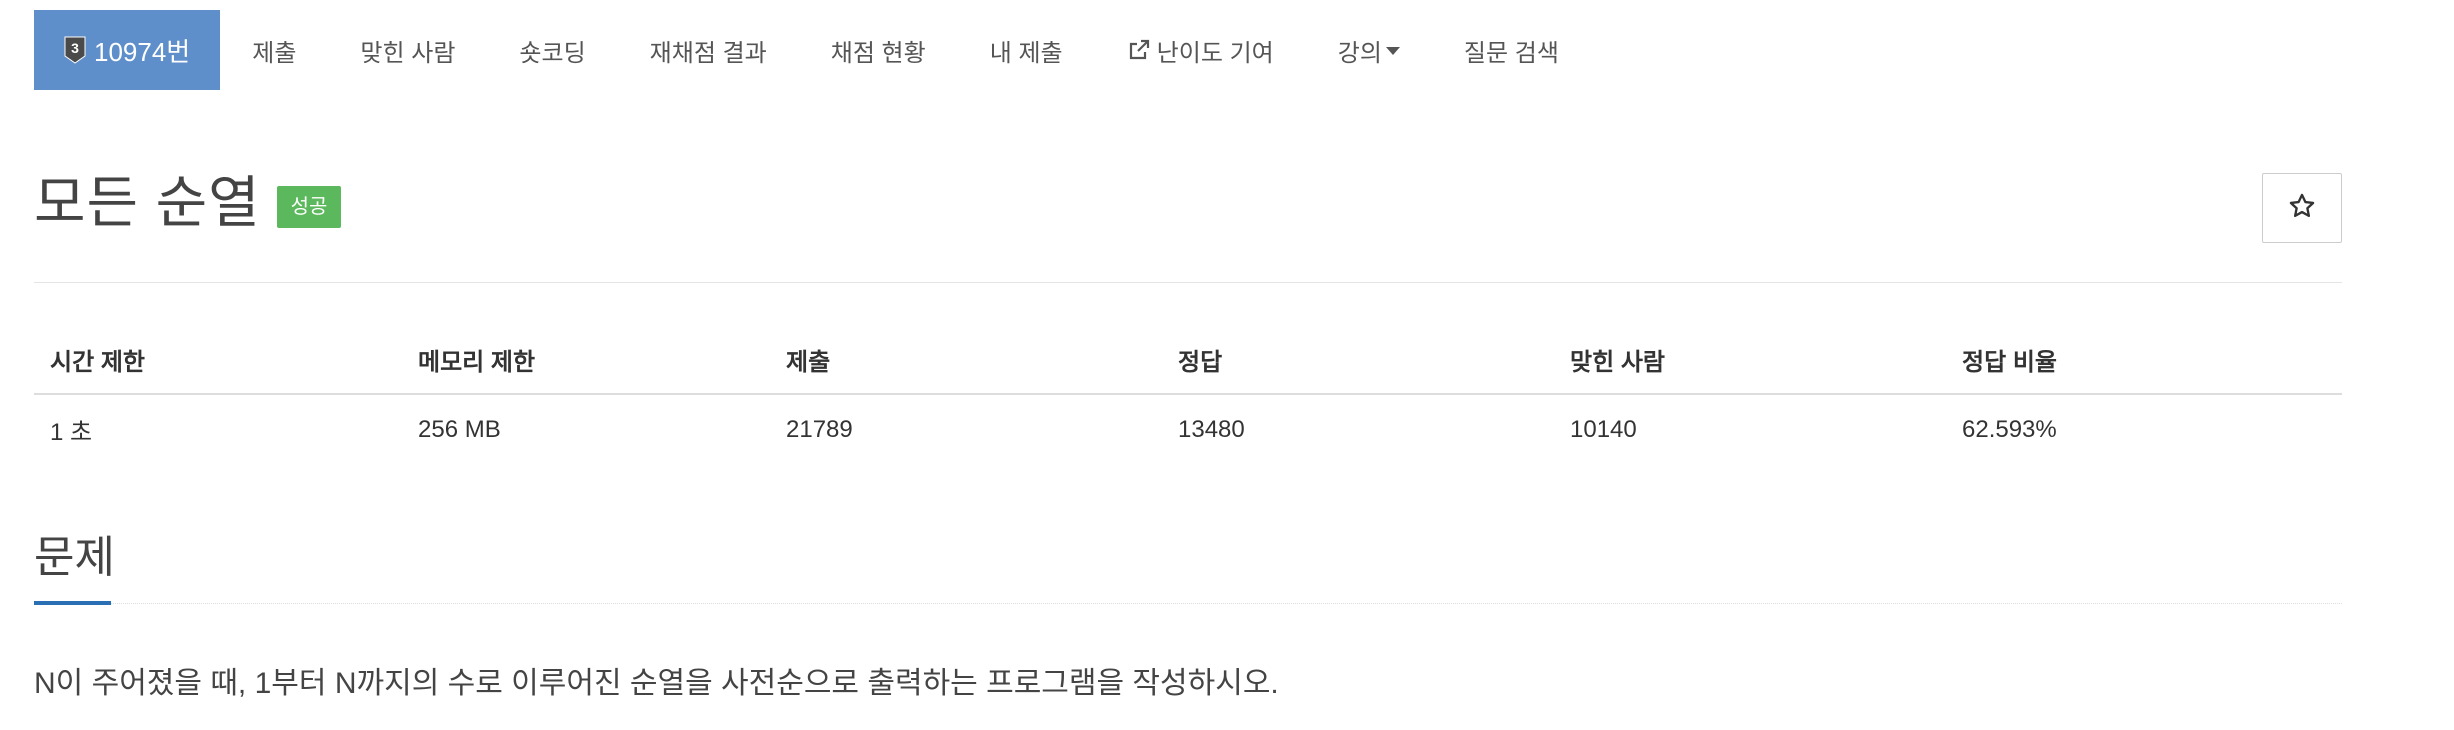 This screenshot has height=730, width=2454. I want to click on nav-my-submissions: 내 제출, so click(1026, 50).